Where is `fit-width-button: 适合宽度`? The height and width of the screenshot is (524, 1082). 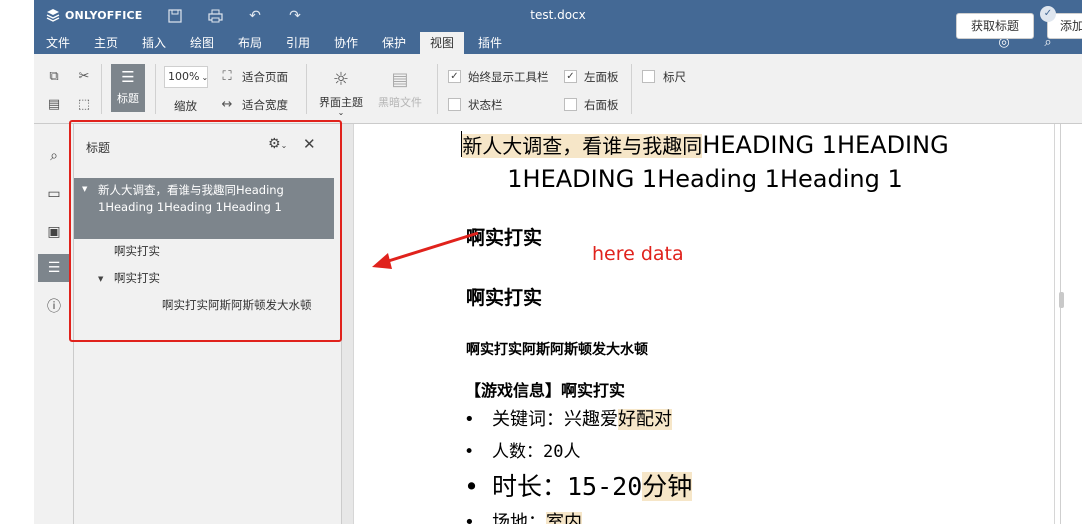 fit-width-button: 适合宽度 is located at coordinates (265, 105).